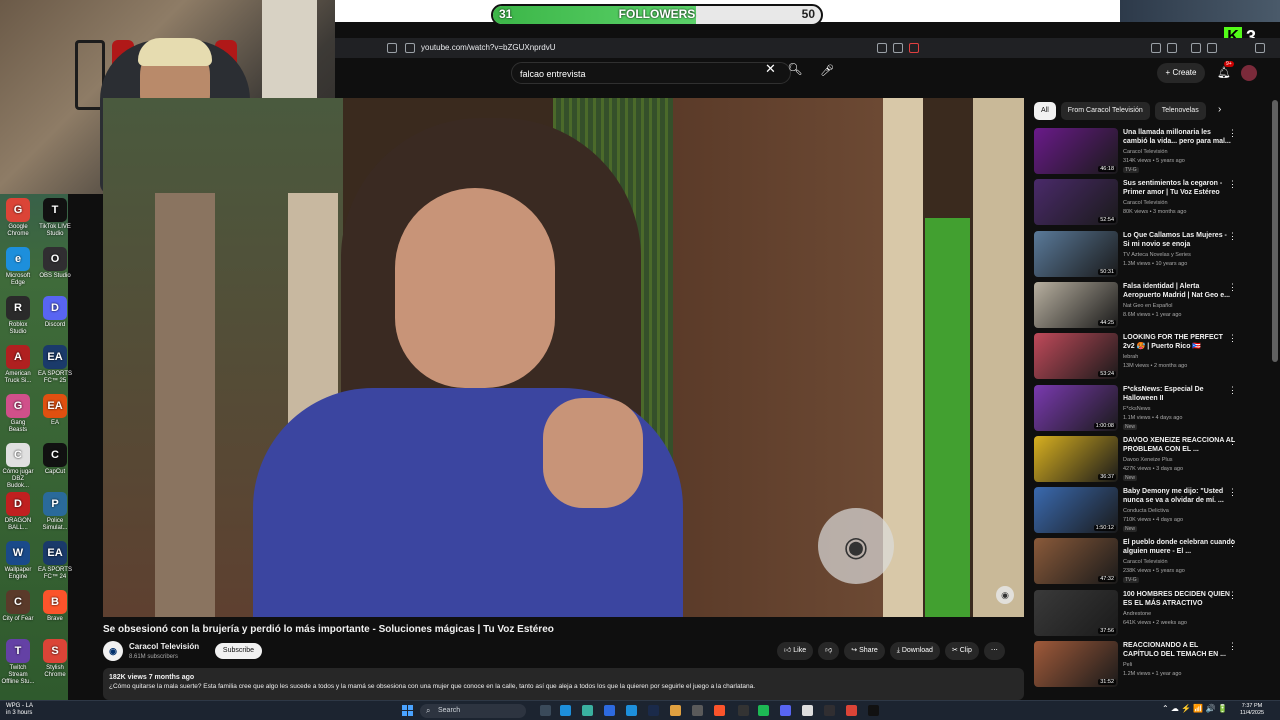 The image size is (1280, 720). Describe the element at coordinates (675, 710) in the screenshot. I see `app2-taskbar-icon` at that location.